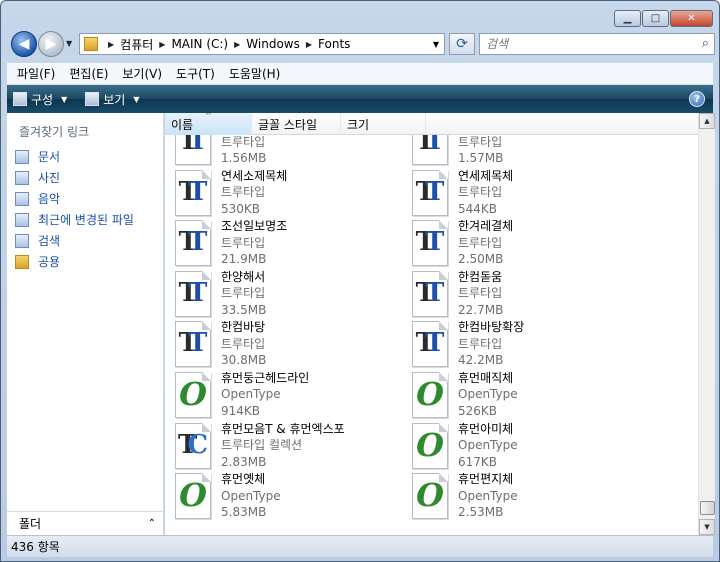 This screenshot has height=562, width=720. What do you see at coordinates (293, 243) in the screenshot?
I see `file-item: TT 조선일보명조 트루타입 21.9MB` at bounding box center [293, 243].